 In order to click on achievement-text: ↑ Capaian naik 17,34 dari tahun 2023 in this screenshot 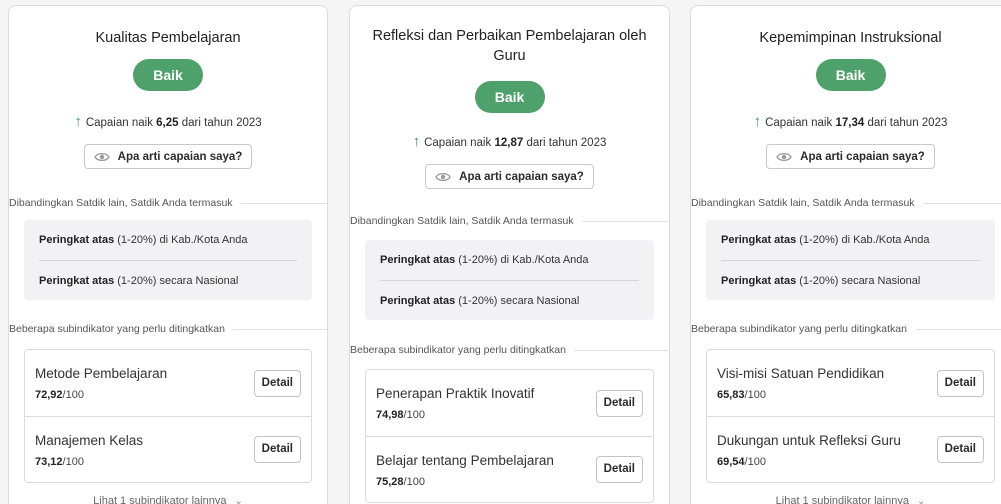, I will do `click(850, 121)`.